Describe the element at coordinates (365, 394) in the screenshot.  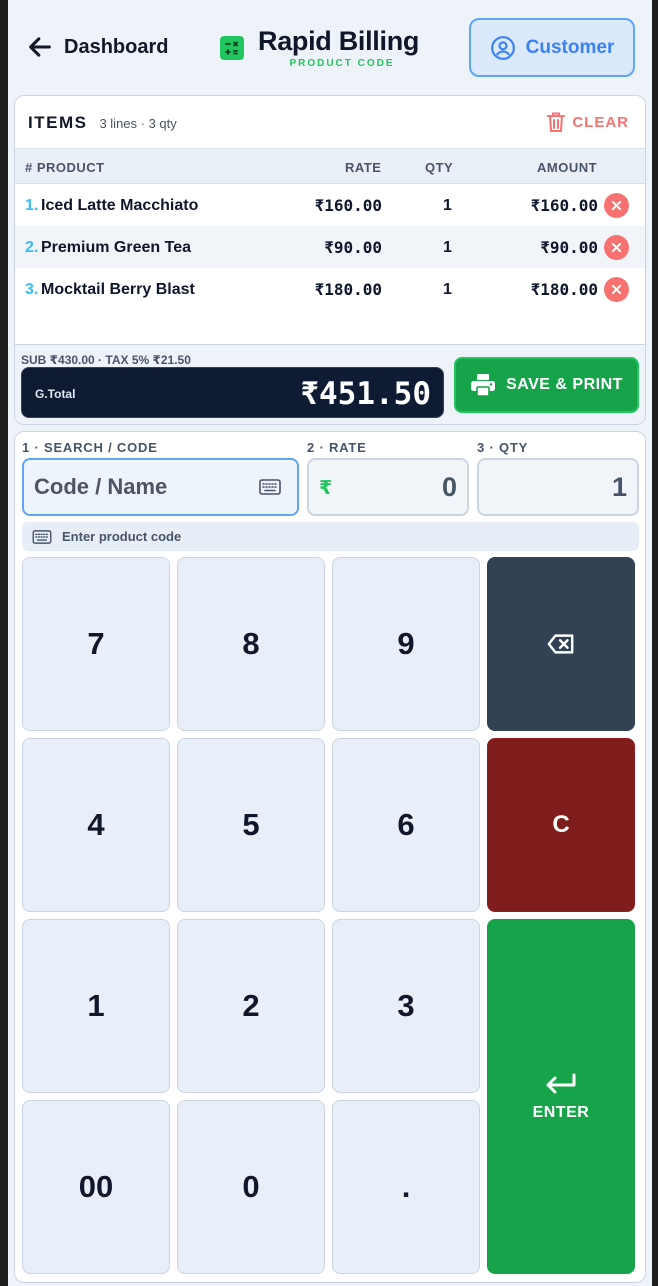
I see `grand-total-value: ₹451.50` at that location.